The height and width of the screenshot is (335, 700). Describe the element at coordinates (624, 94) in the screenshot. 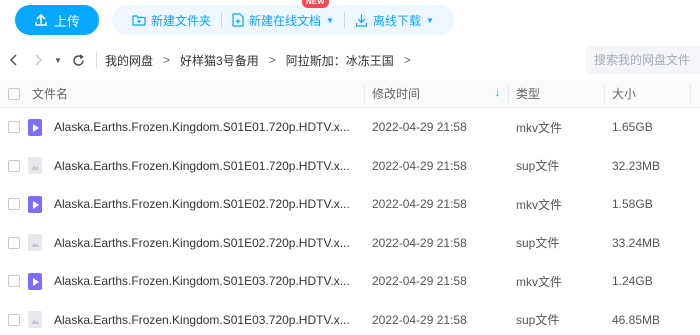

I see `column-header-size-label: 大小` at that location.